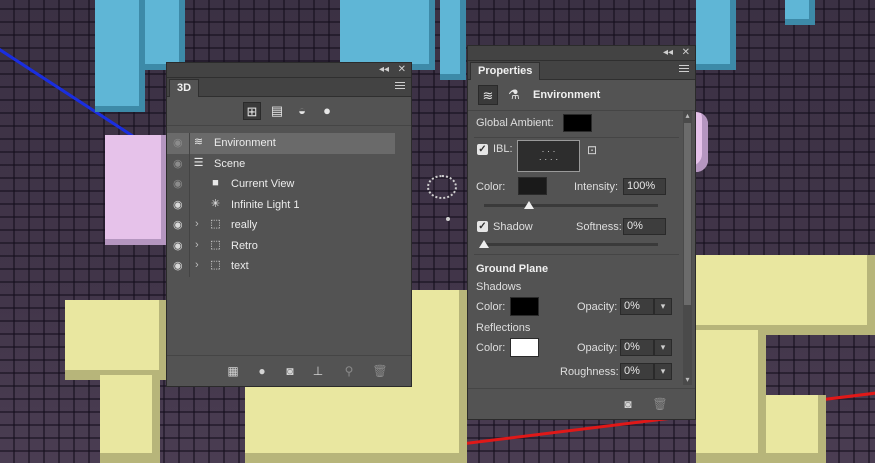  What do you see at coordinates (482, 226) in the screenshot?
I see `shadow-checkbox: ✓` at bounding box center [482, 226].